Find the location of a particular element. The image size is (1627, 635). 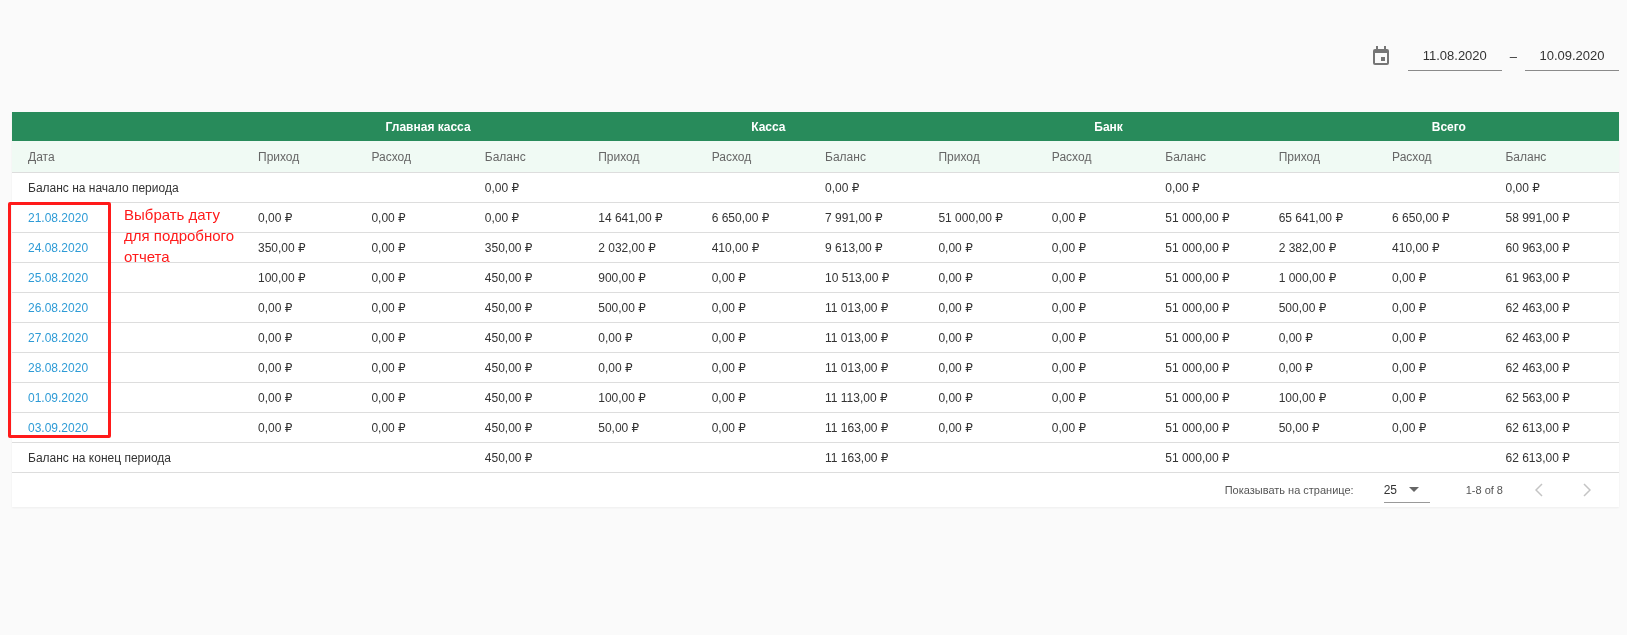

start-date-field: 11.08.2020 is located at coordinates (1454, 56).